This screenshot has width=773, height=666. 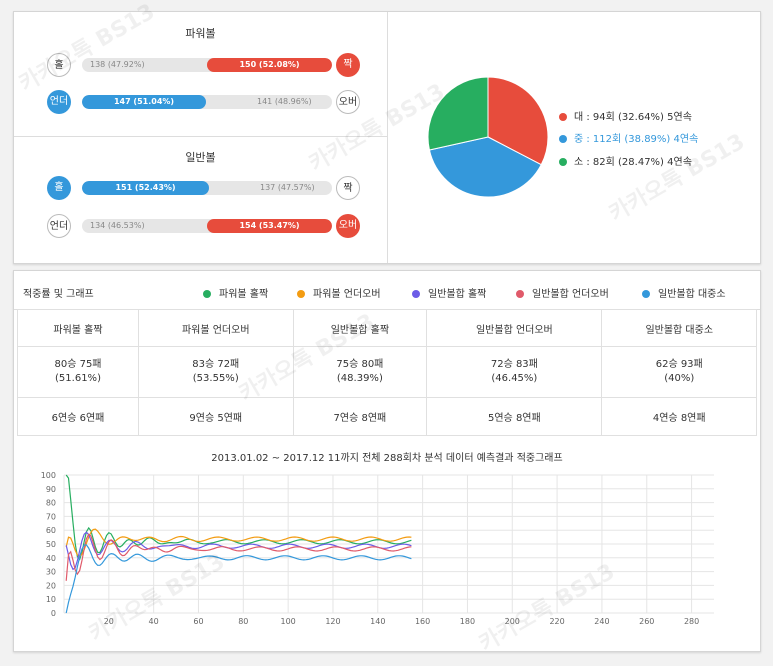 What do you see at coordinates (78, 328) in the screenshot?
I see `col-header: 파워볼 홀짝` at bounding box center [78, 328].